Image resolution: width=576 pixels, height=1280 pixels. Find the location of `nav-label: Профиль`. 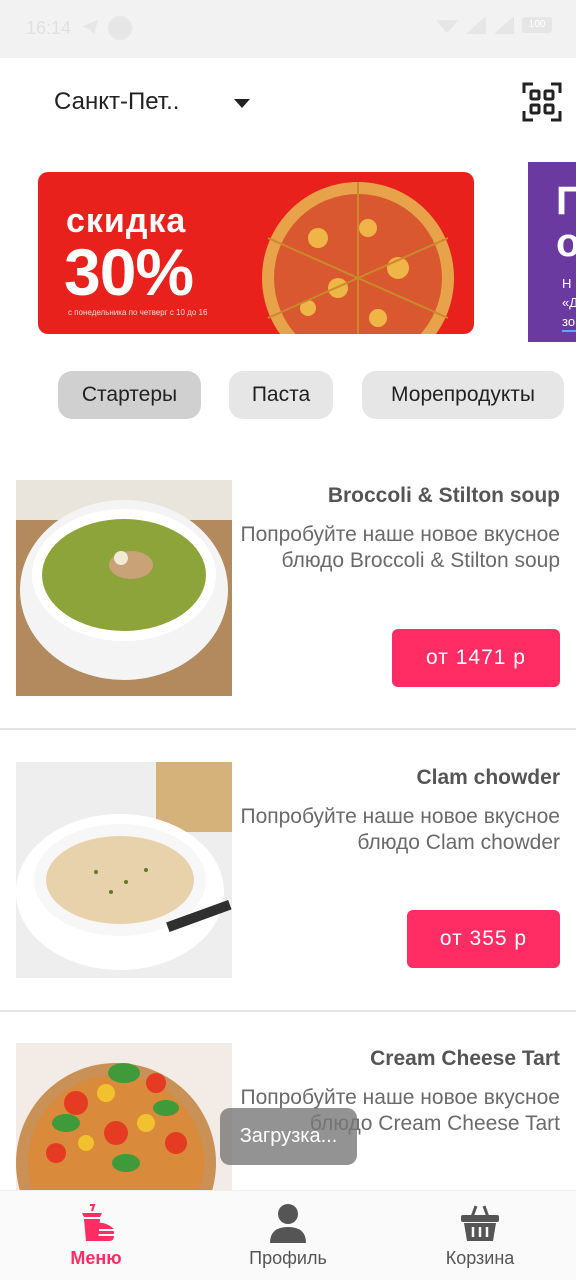

nav-label: Профиль is located at coordinates (288, 1258).